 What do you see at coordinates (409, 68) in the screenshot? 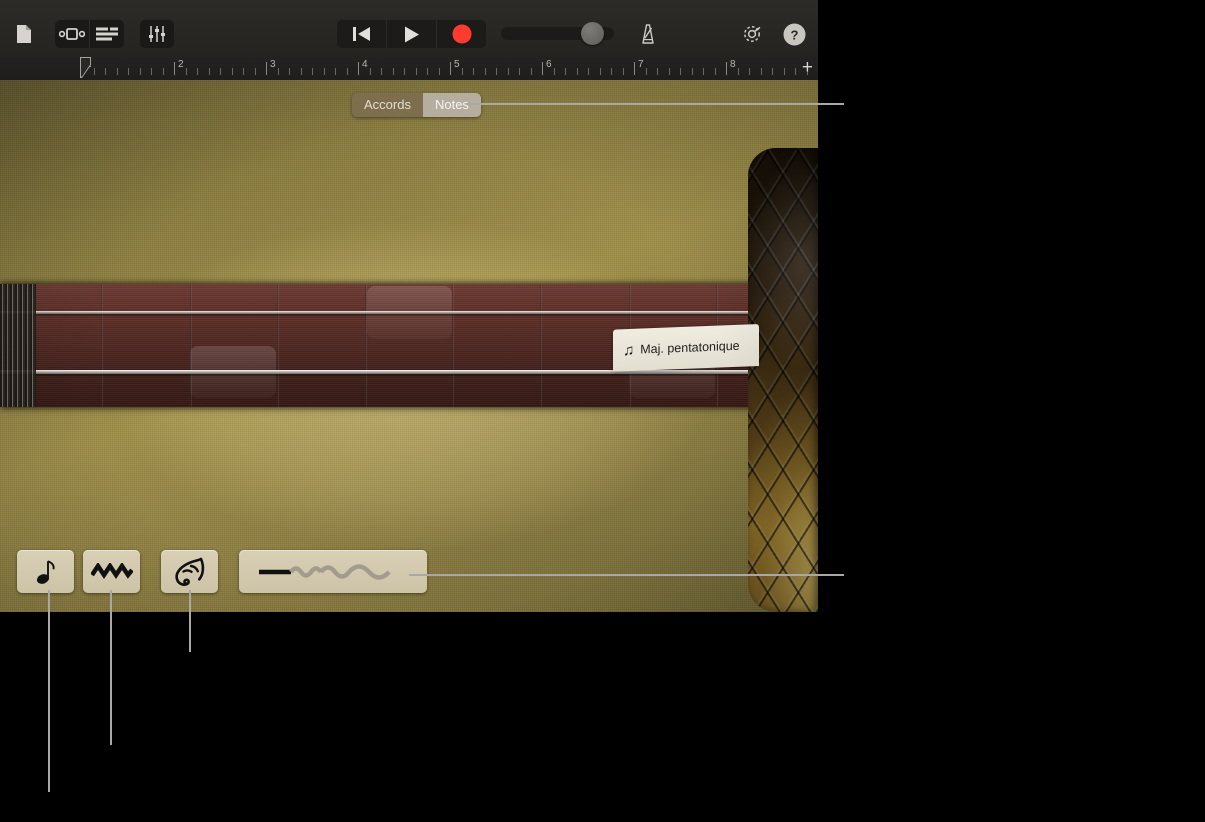
I see `timeline-ruler: 12345678 +` at bounding box center [409, 68].